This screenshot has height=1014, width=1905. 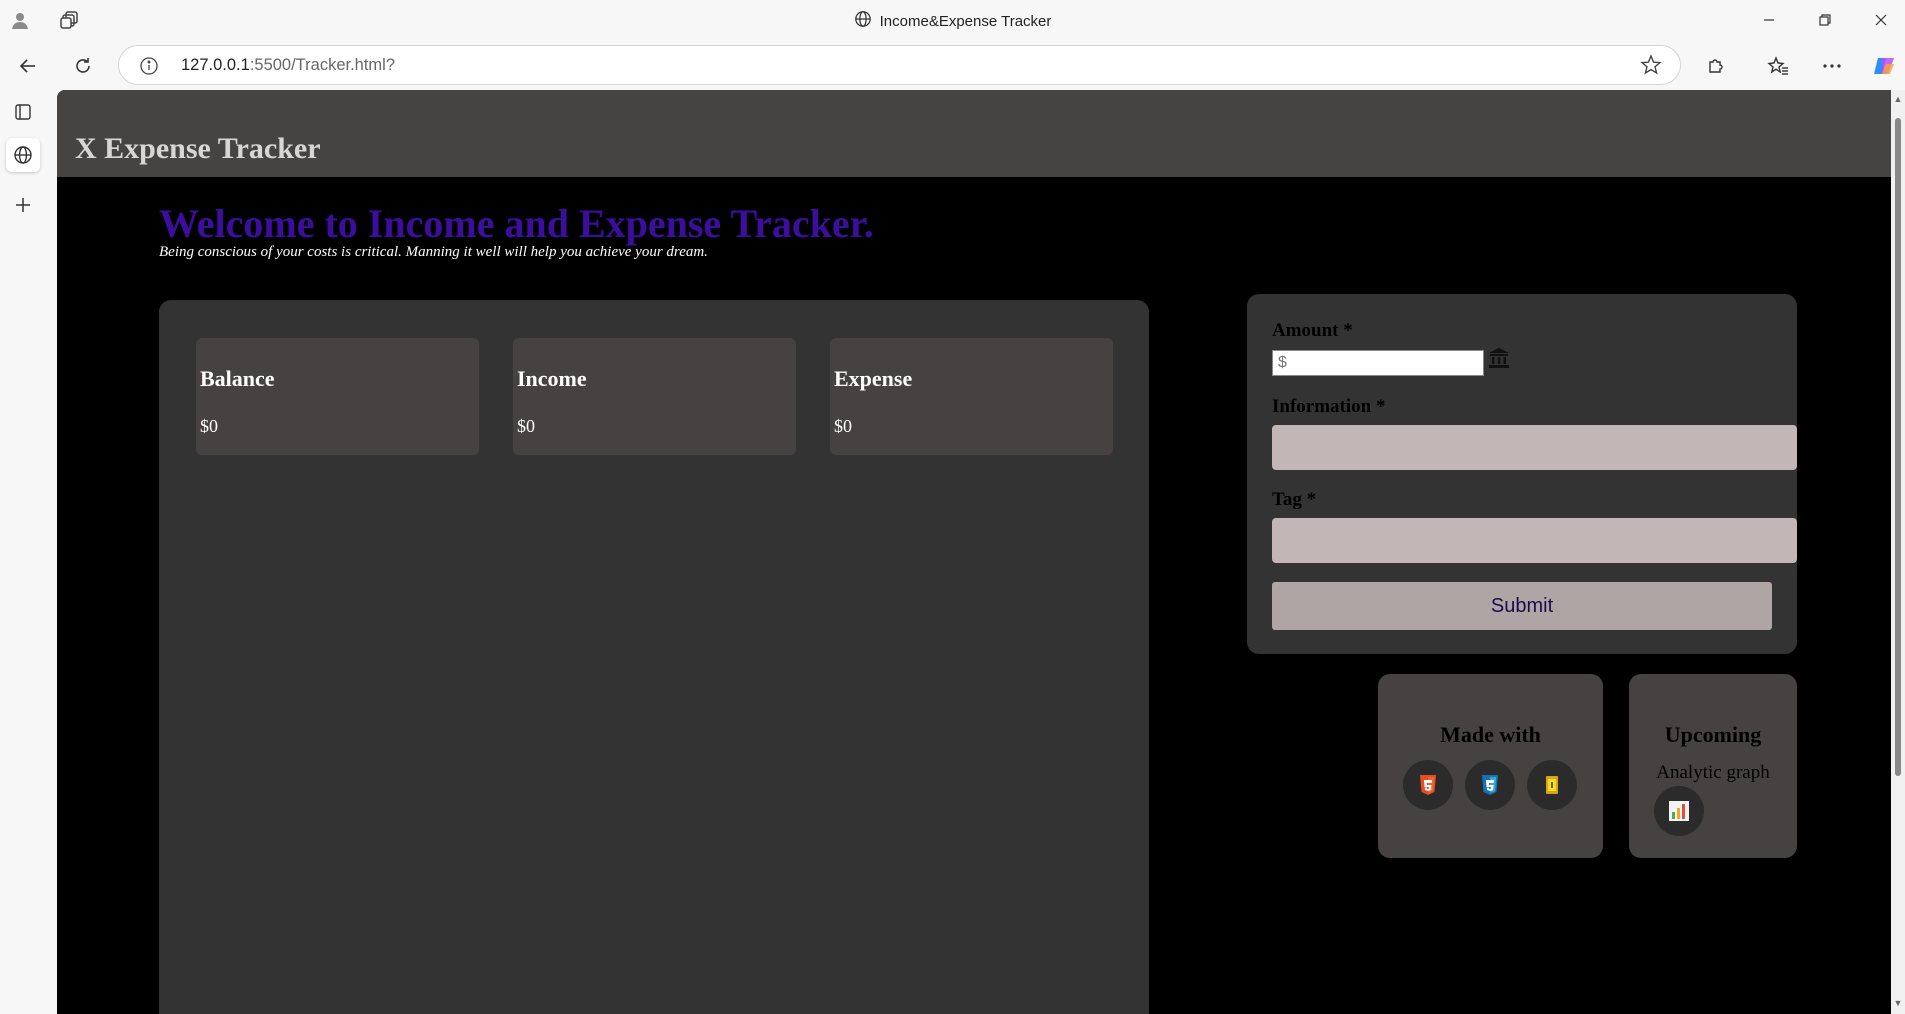 What do you see at coordinates (1552, 785) in the screenshot?
I see `javascript-icon` at bounding box center [1552, 785].